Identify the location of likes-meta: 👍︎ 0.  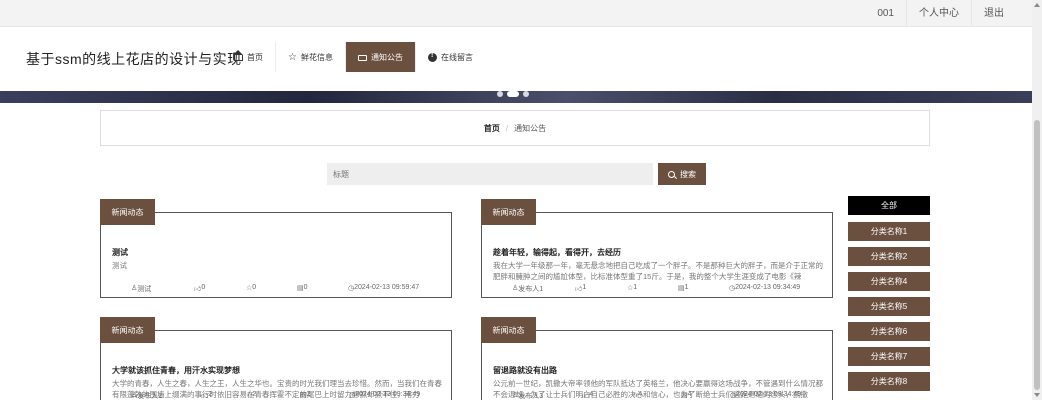
(200, 288).